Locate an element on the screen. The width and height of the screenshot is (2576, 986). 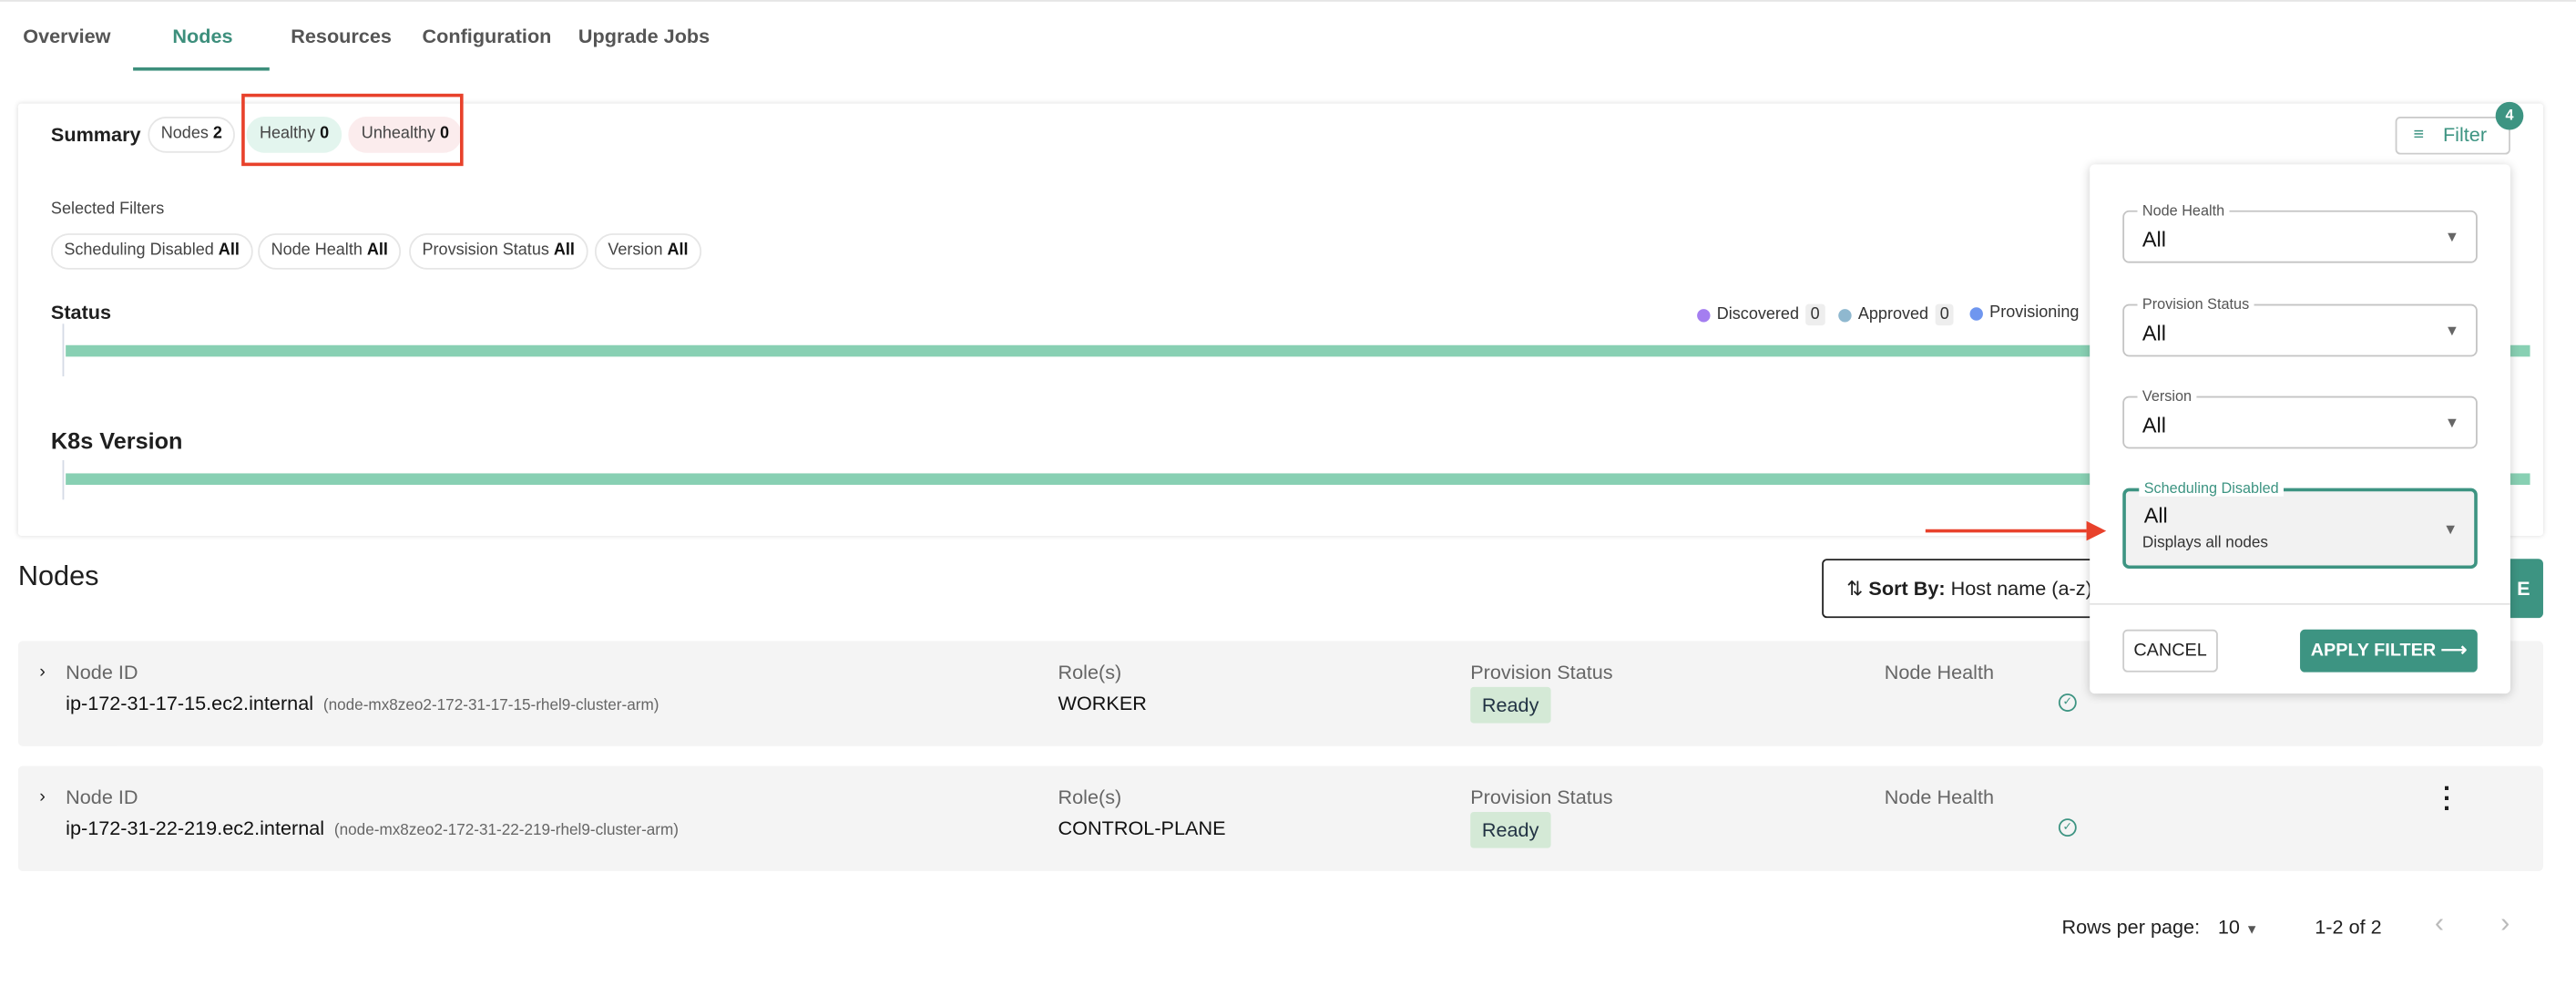
filter-chip-scheduling: Scheduling Disabled All is located at coordinates (151, 252).